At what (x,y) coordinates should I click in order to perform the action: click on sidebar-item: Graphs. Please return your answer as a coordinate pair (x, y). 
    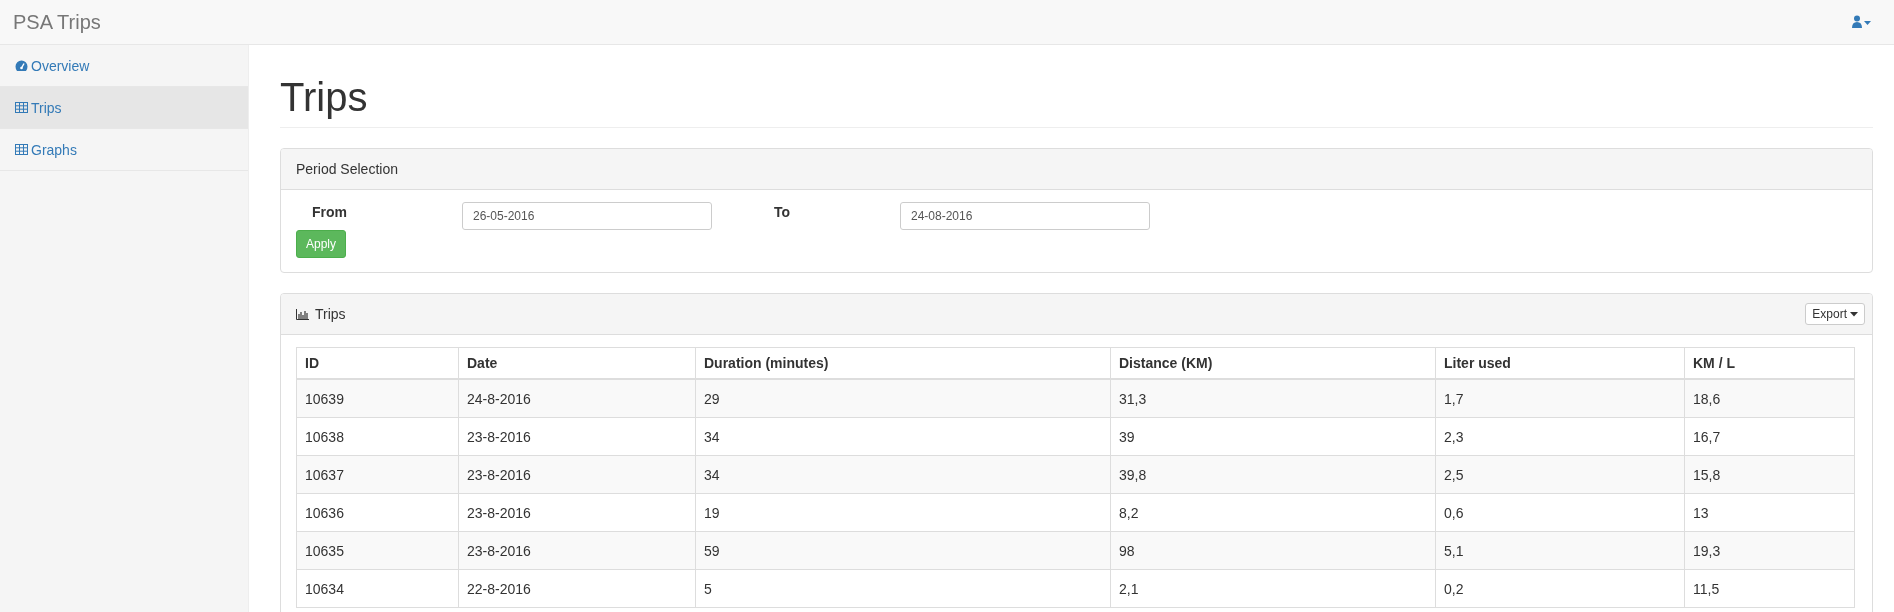
    Looking at the image, I should click on (124, 150).